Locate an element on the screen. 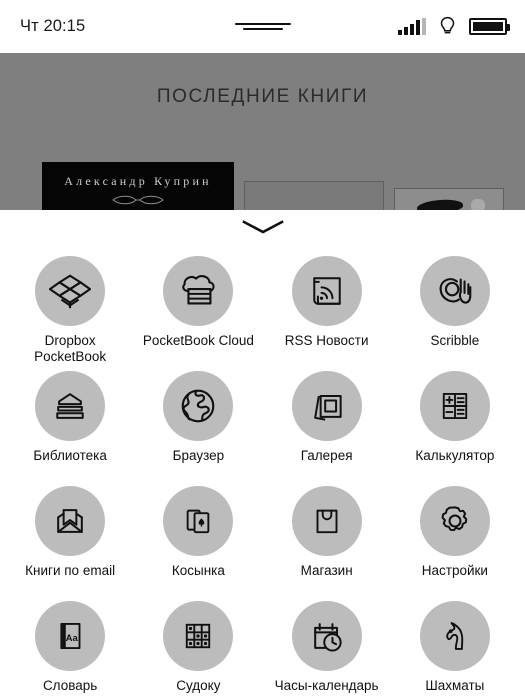 This screenshot has height=700, width=525. globe-icon is located at coordinates (198, 406).